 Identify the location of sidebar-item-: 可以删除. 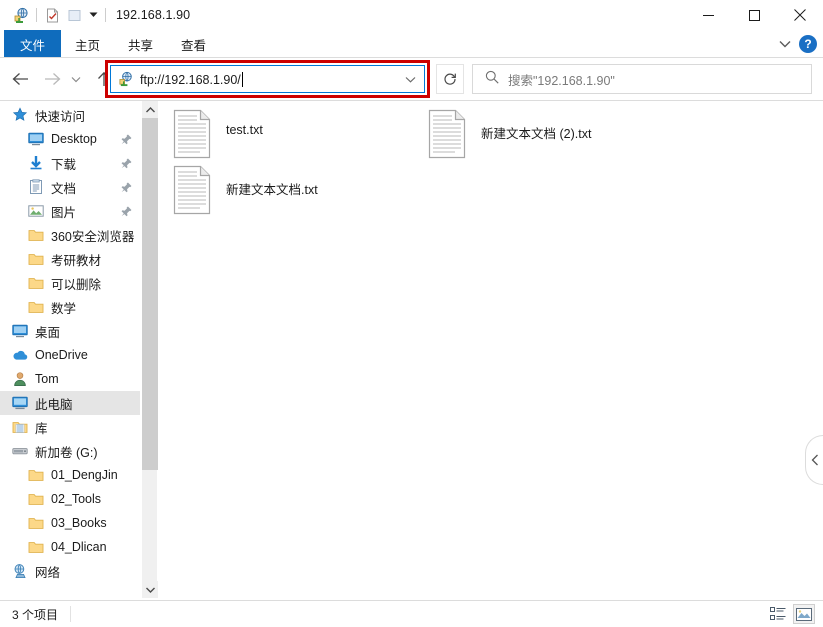
(70, 283).